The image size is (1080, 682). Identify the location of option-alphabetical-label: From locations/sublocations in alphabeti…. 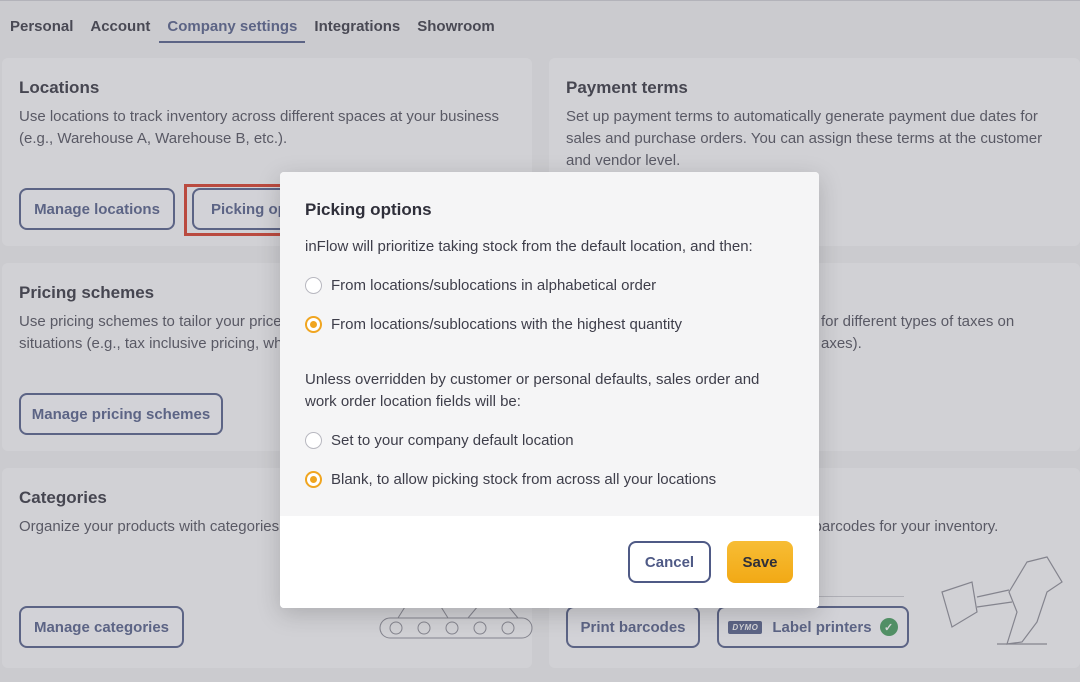
(494, 285).